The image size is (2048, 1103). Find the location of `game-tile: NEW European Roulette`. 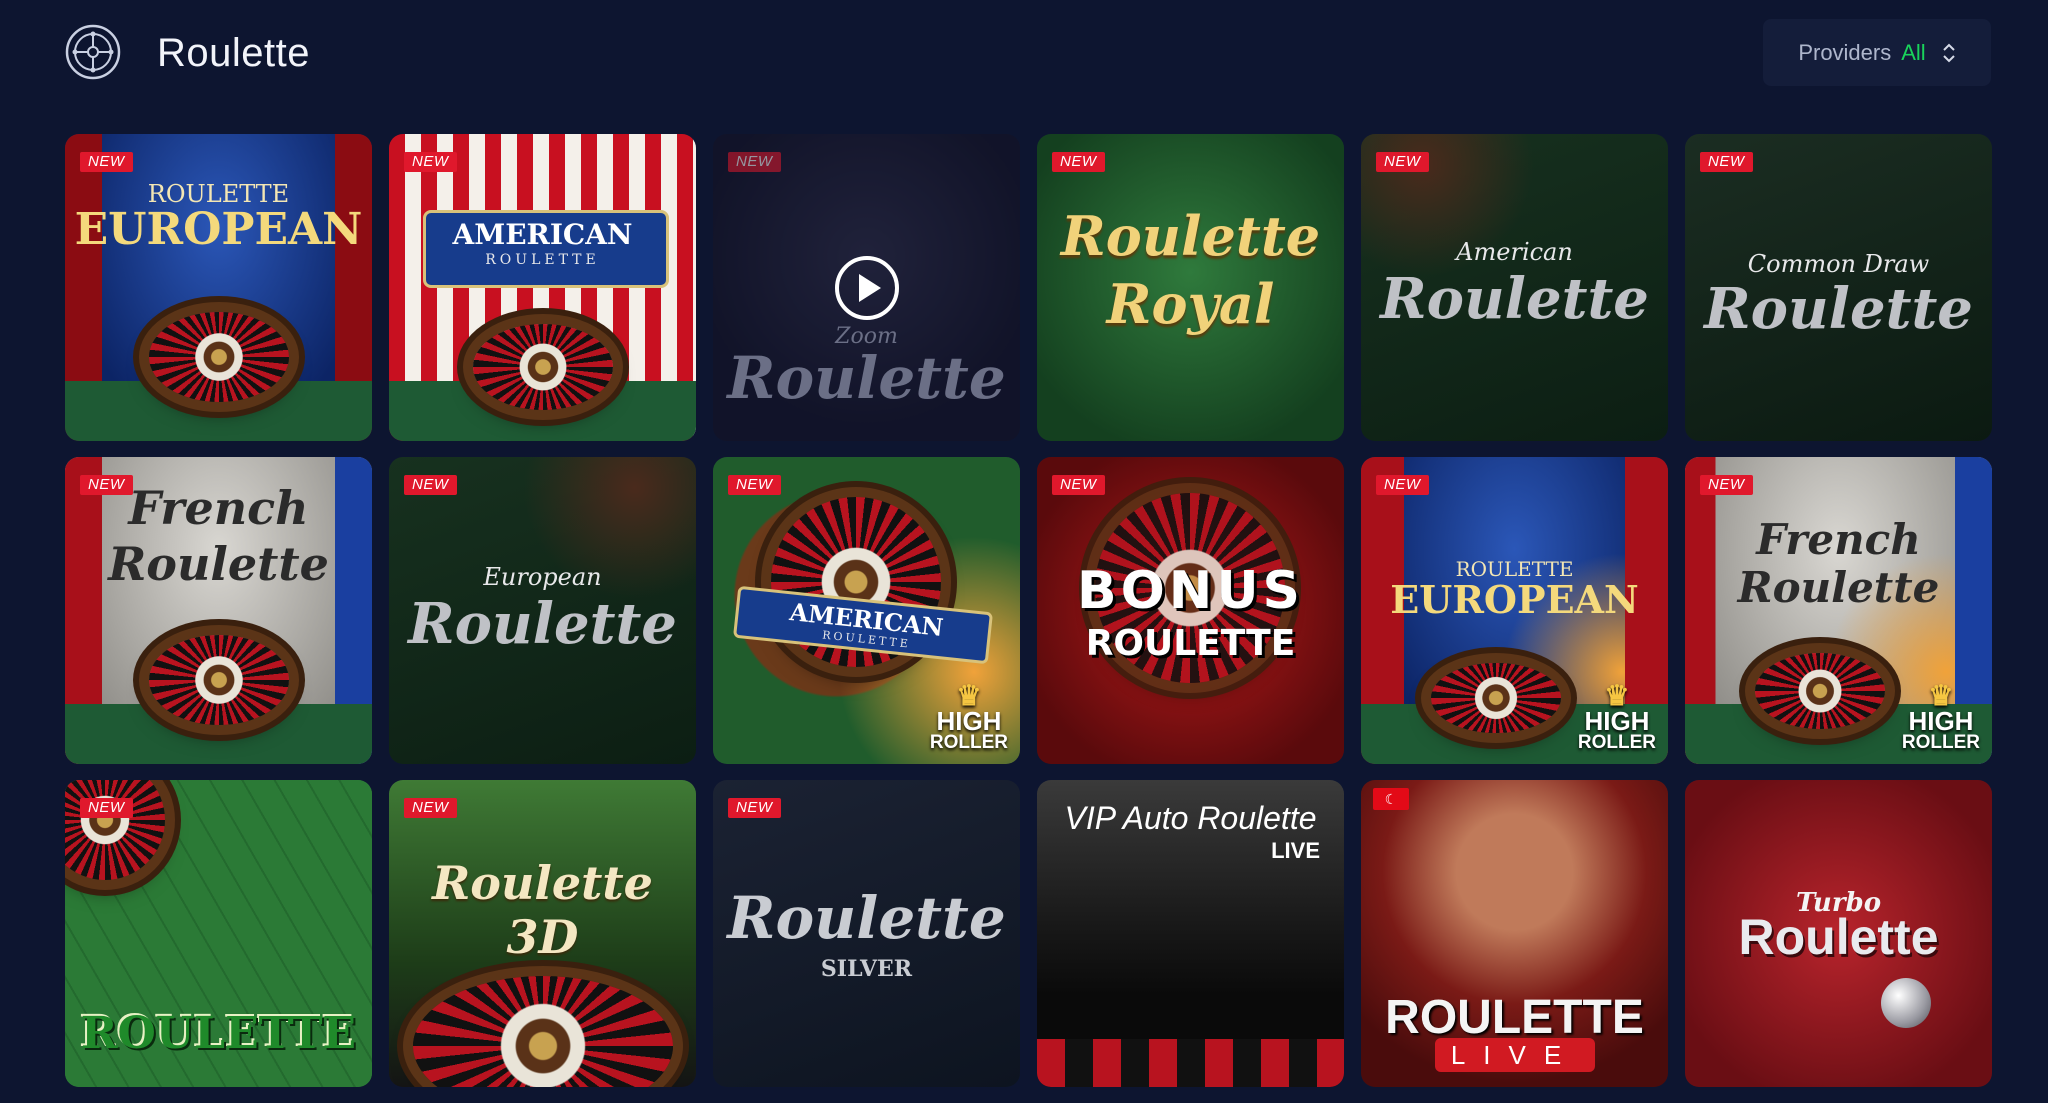

game-tile: NEW European Roulette is located at coordinates (542, 610).